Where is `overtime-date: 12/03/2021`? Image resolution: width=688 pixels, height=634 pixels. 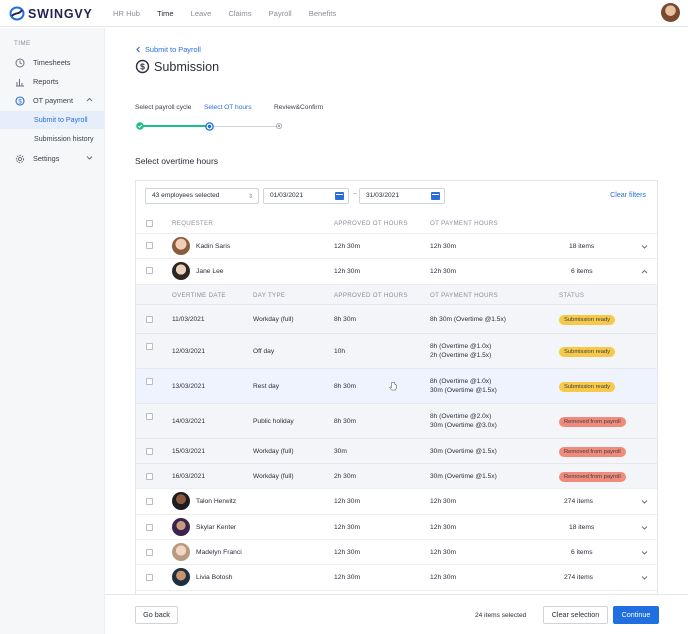
overtime-date: 12/03/2021 is located at coordinates (189, 351).